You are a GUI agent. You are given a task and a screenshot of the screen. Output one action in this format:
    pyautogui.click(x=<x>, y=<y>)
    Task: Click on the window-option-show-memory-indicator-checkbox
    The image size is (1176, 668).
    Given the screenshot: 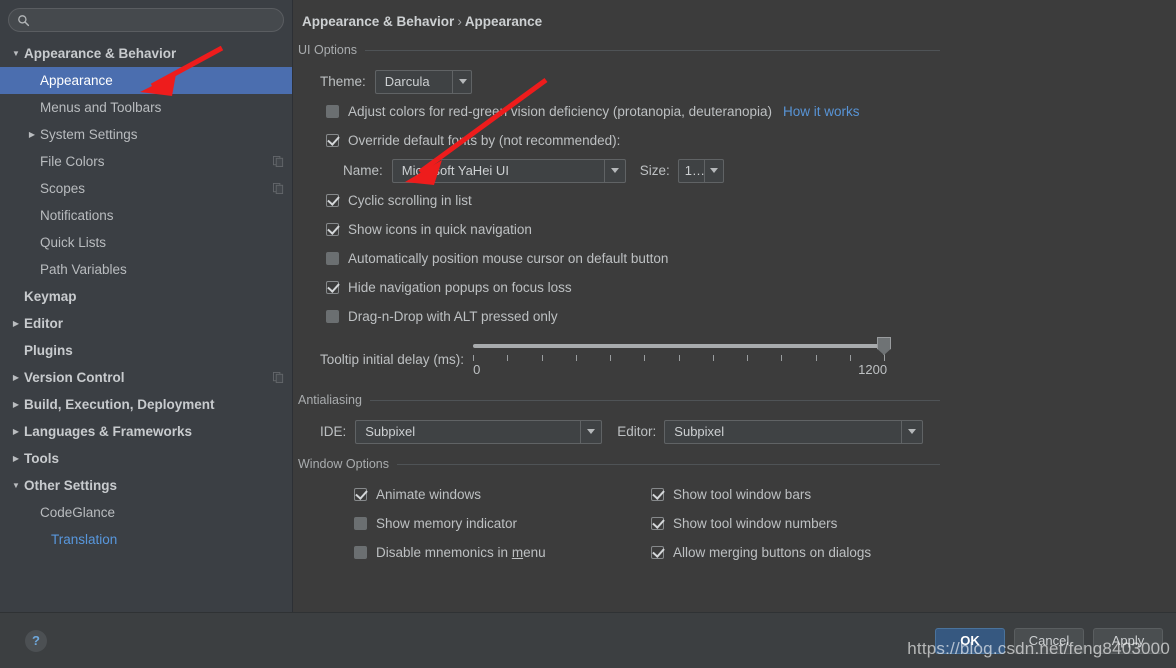 What is the action you would take?
    pyautogui.click(x=360, y=523)
    